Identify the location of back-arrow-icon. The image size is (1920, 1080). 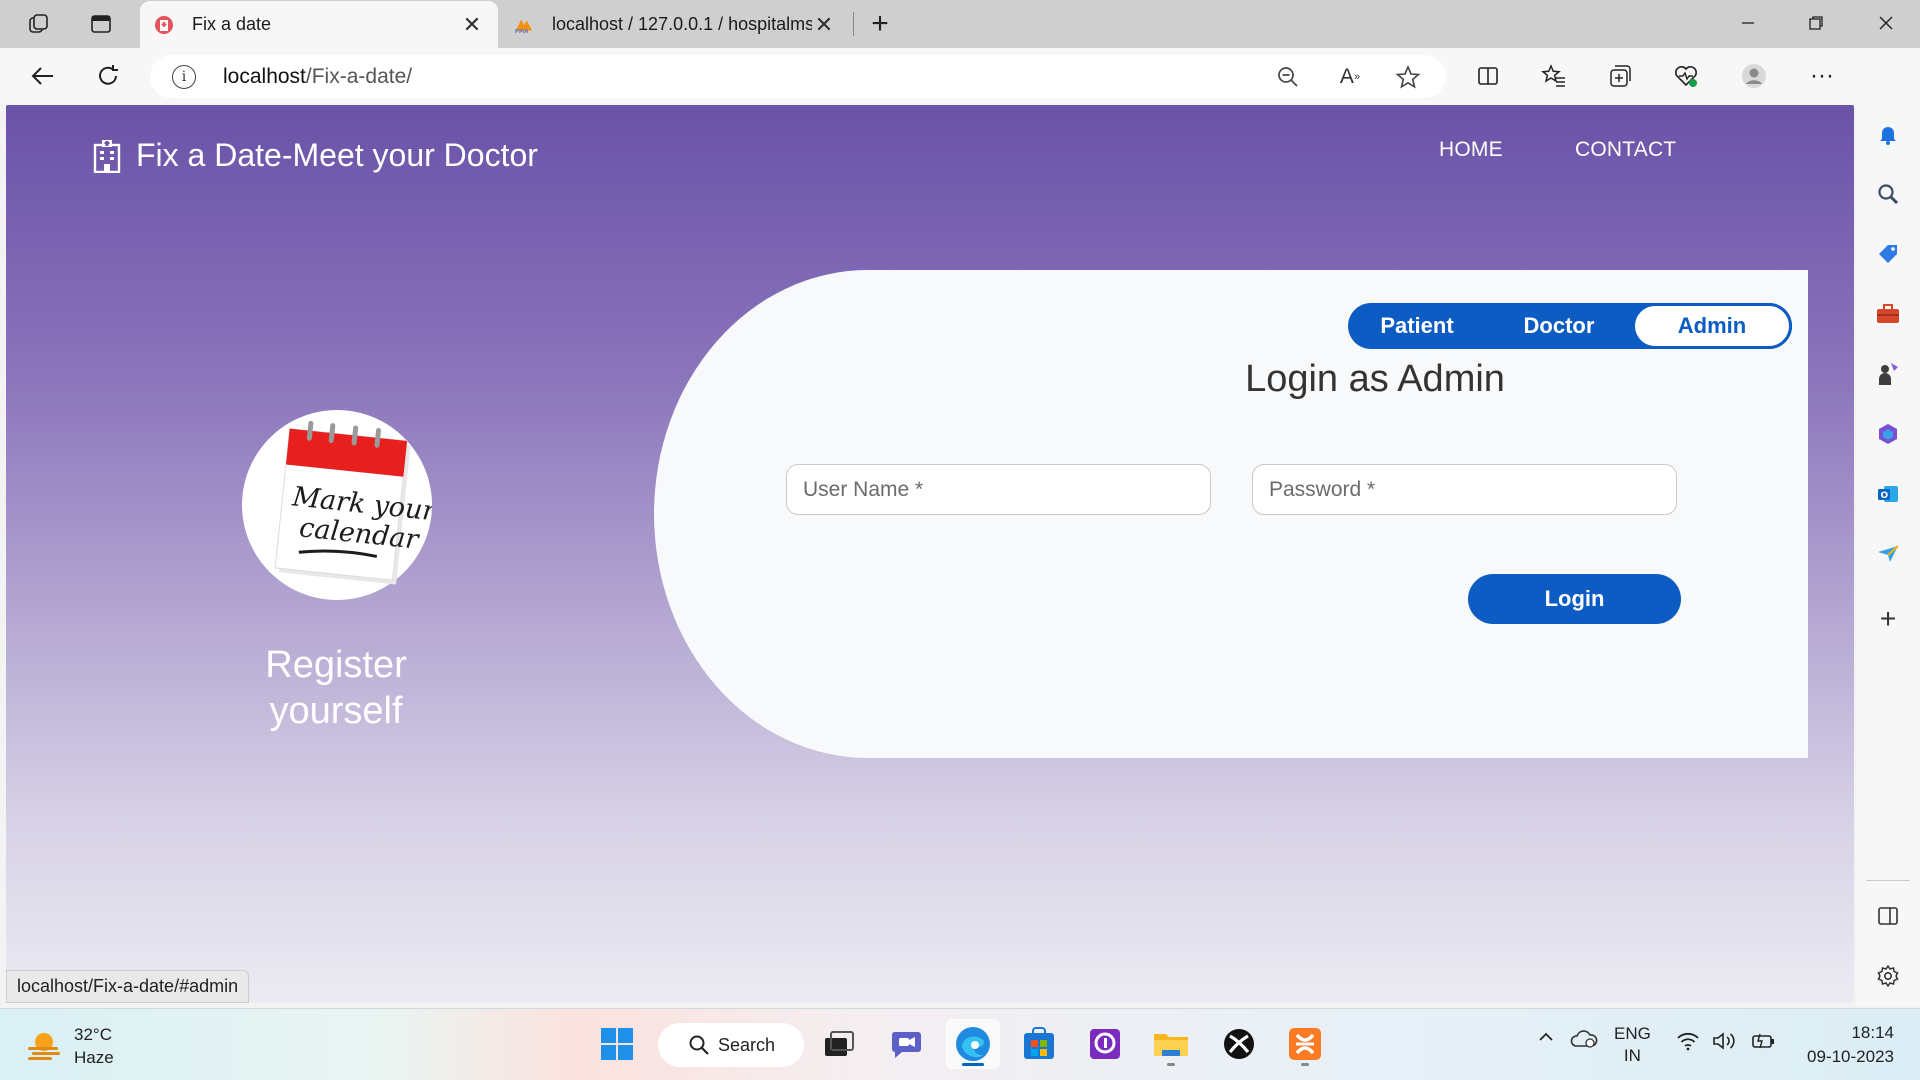
(42, 76).